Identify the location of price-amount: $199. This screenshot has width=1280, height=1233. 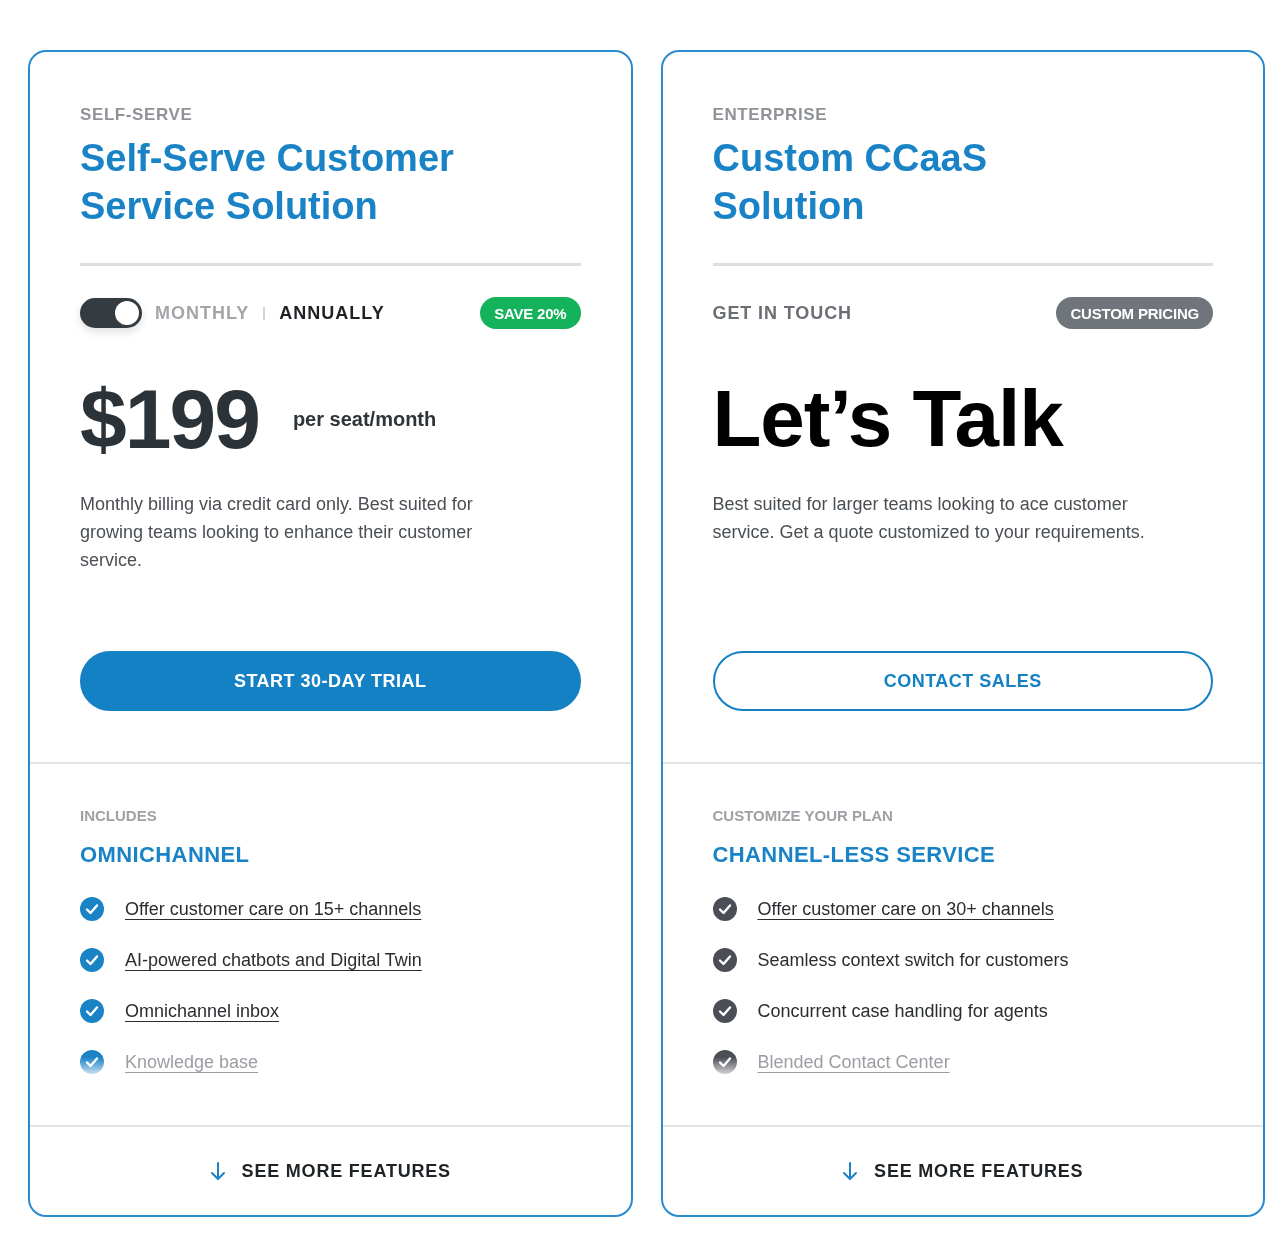
(169, 419).